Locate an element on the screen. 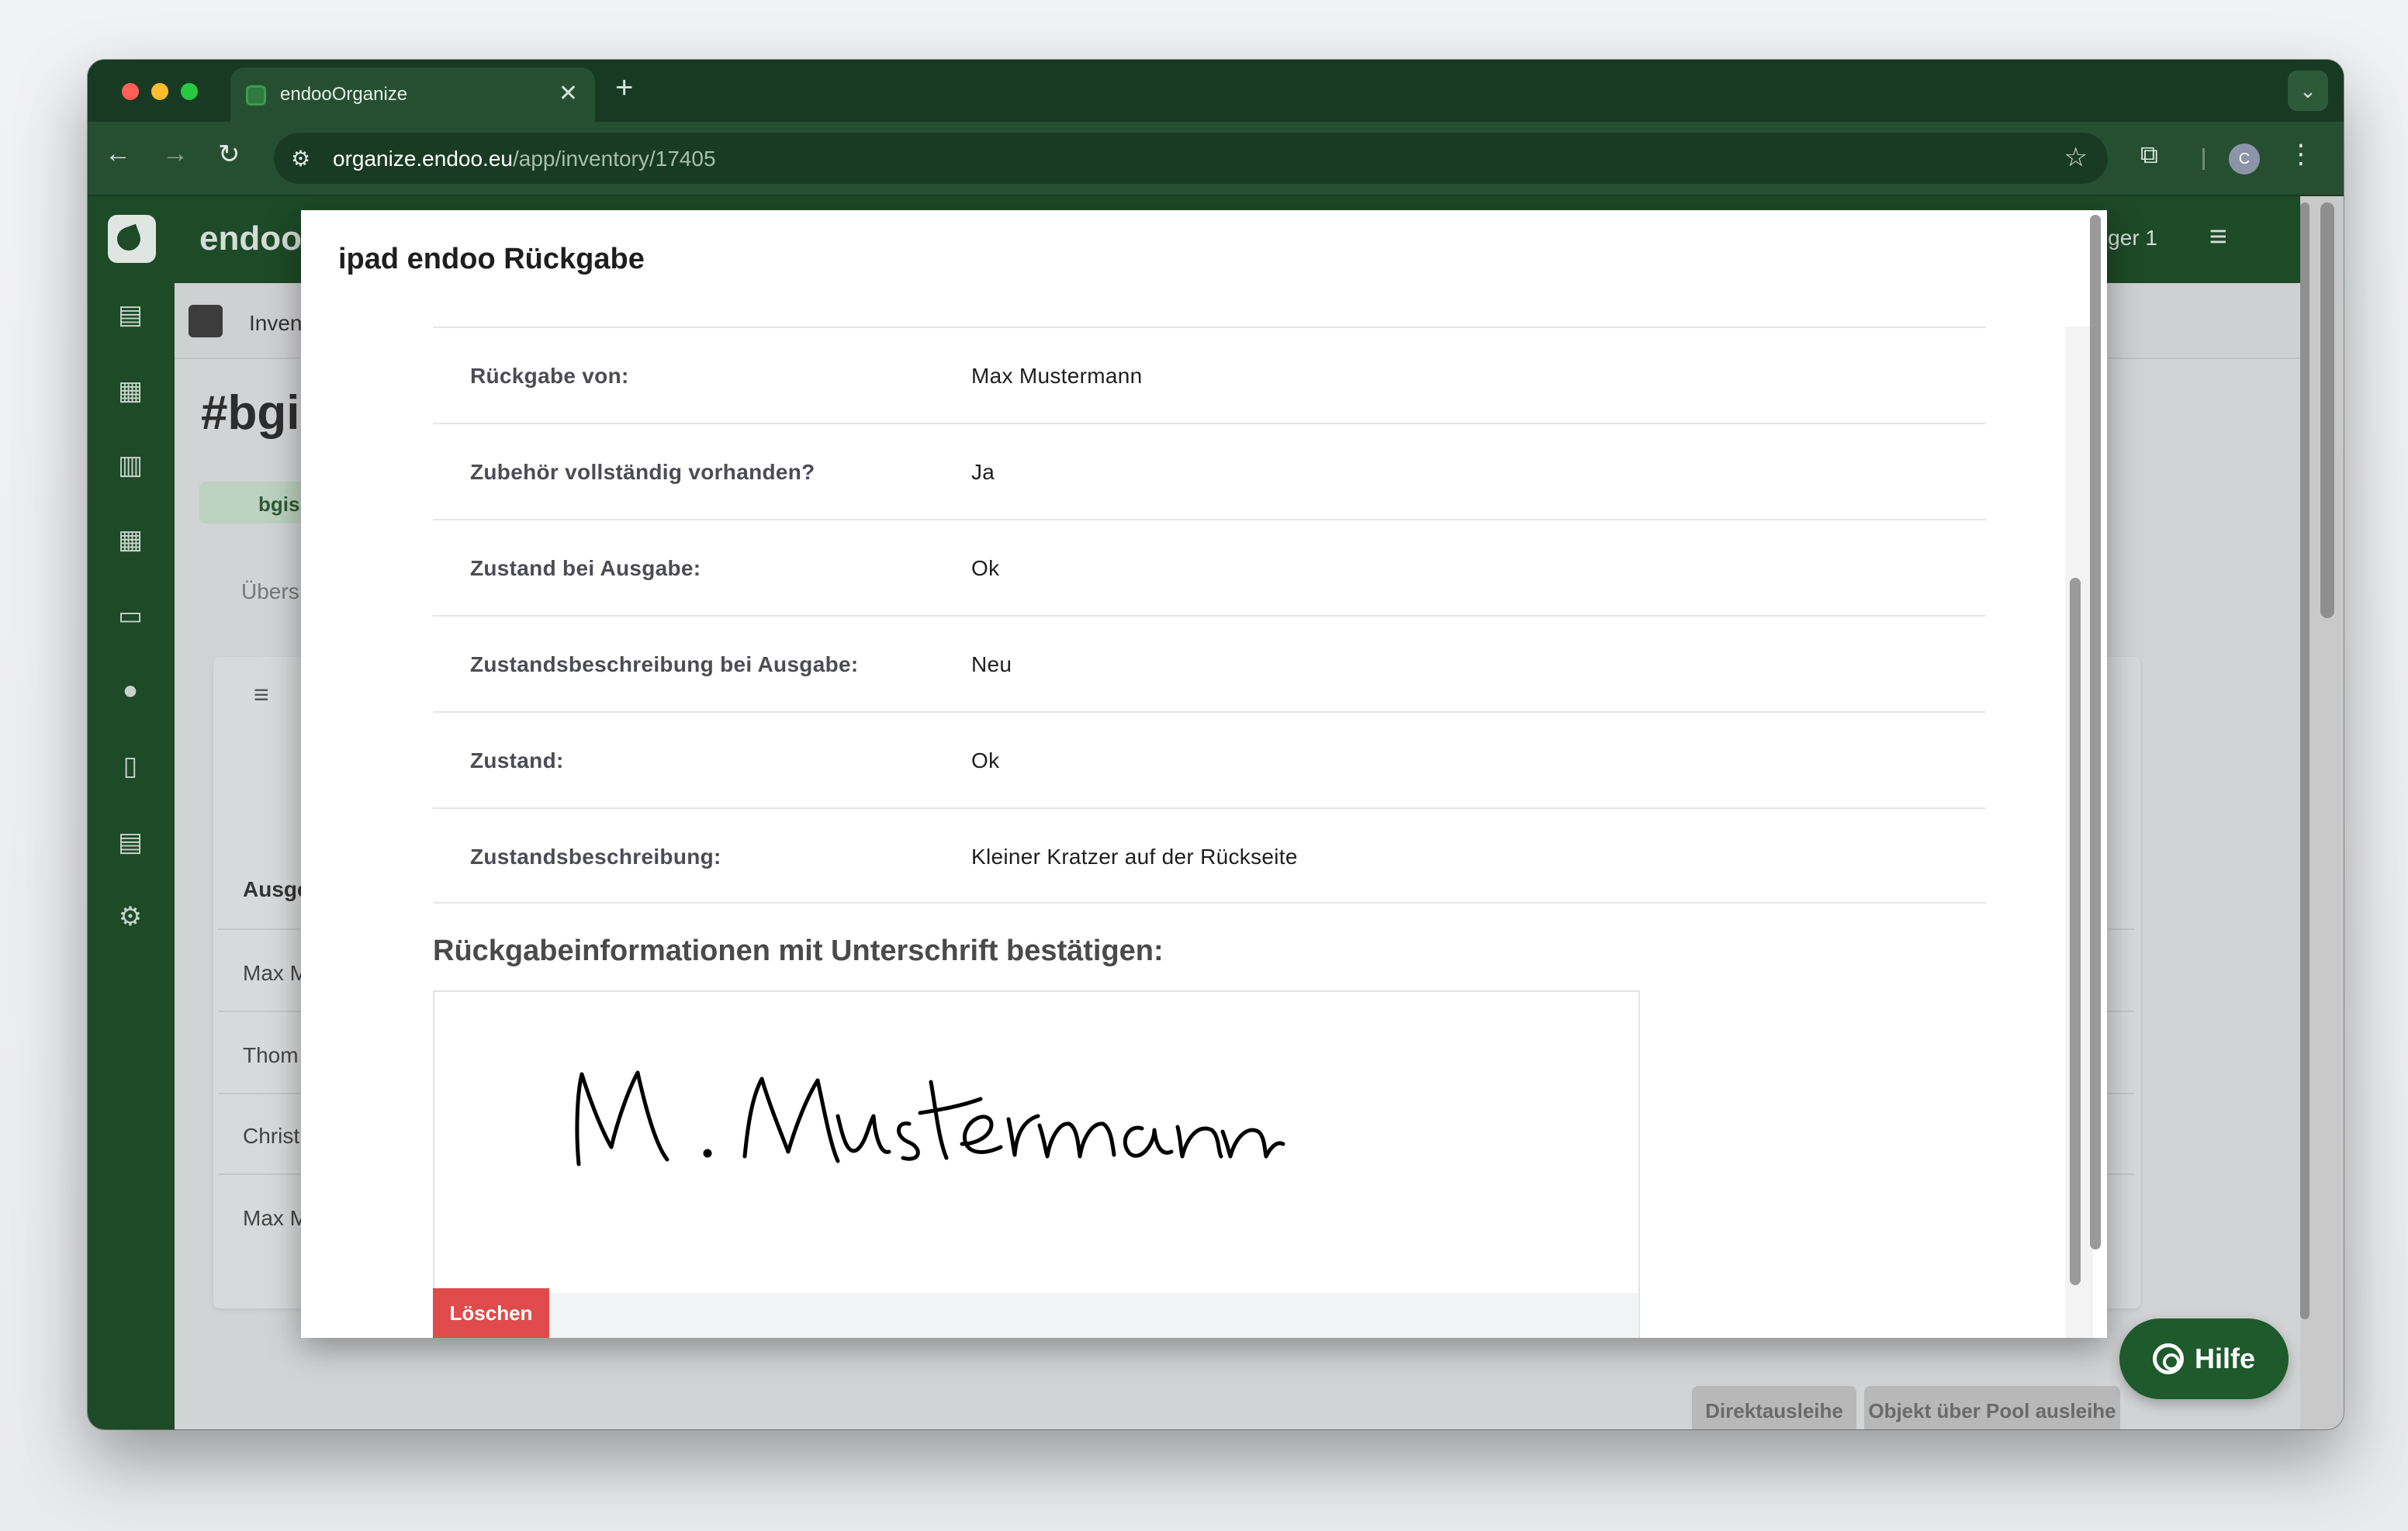 This screenshot has width=2408, height=1531. article-icon: ▤ is located at coordinates (130, 842).